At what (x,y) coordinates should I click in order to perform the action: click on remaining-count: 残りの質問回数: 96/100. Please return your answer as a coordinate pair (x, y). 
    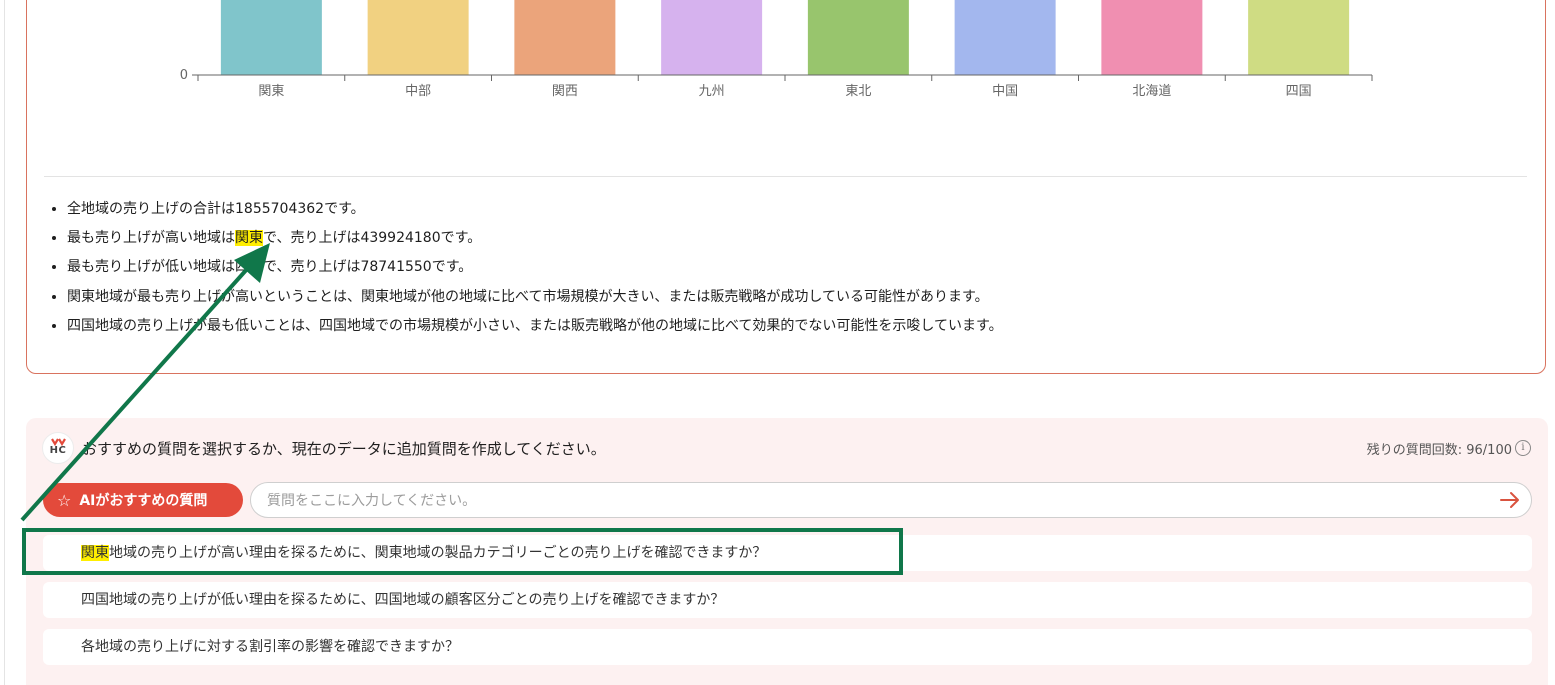
    Looking at the image, I should click on (1439, 450).